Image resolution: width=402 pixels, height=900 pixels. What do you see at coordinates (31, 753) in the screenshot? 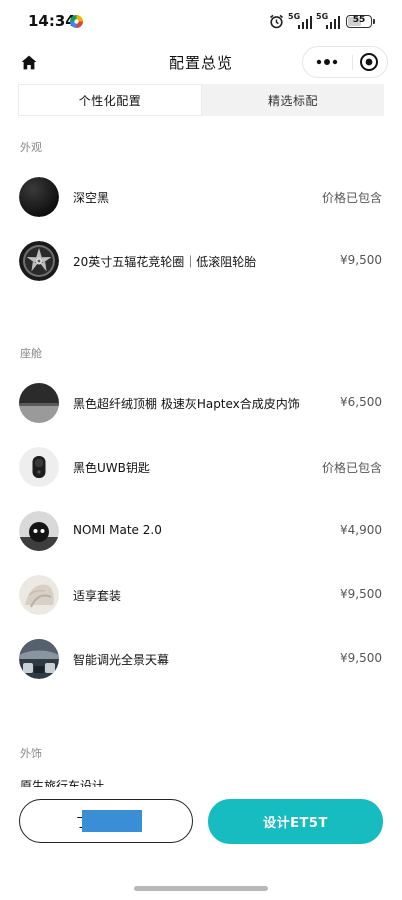
I see `section-title-exterior-accessories: 外饰` at bounding box center [31, 753].